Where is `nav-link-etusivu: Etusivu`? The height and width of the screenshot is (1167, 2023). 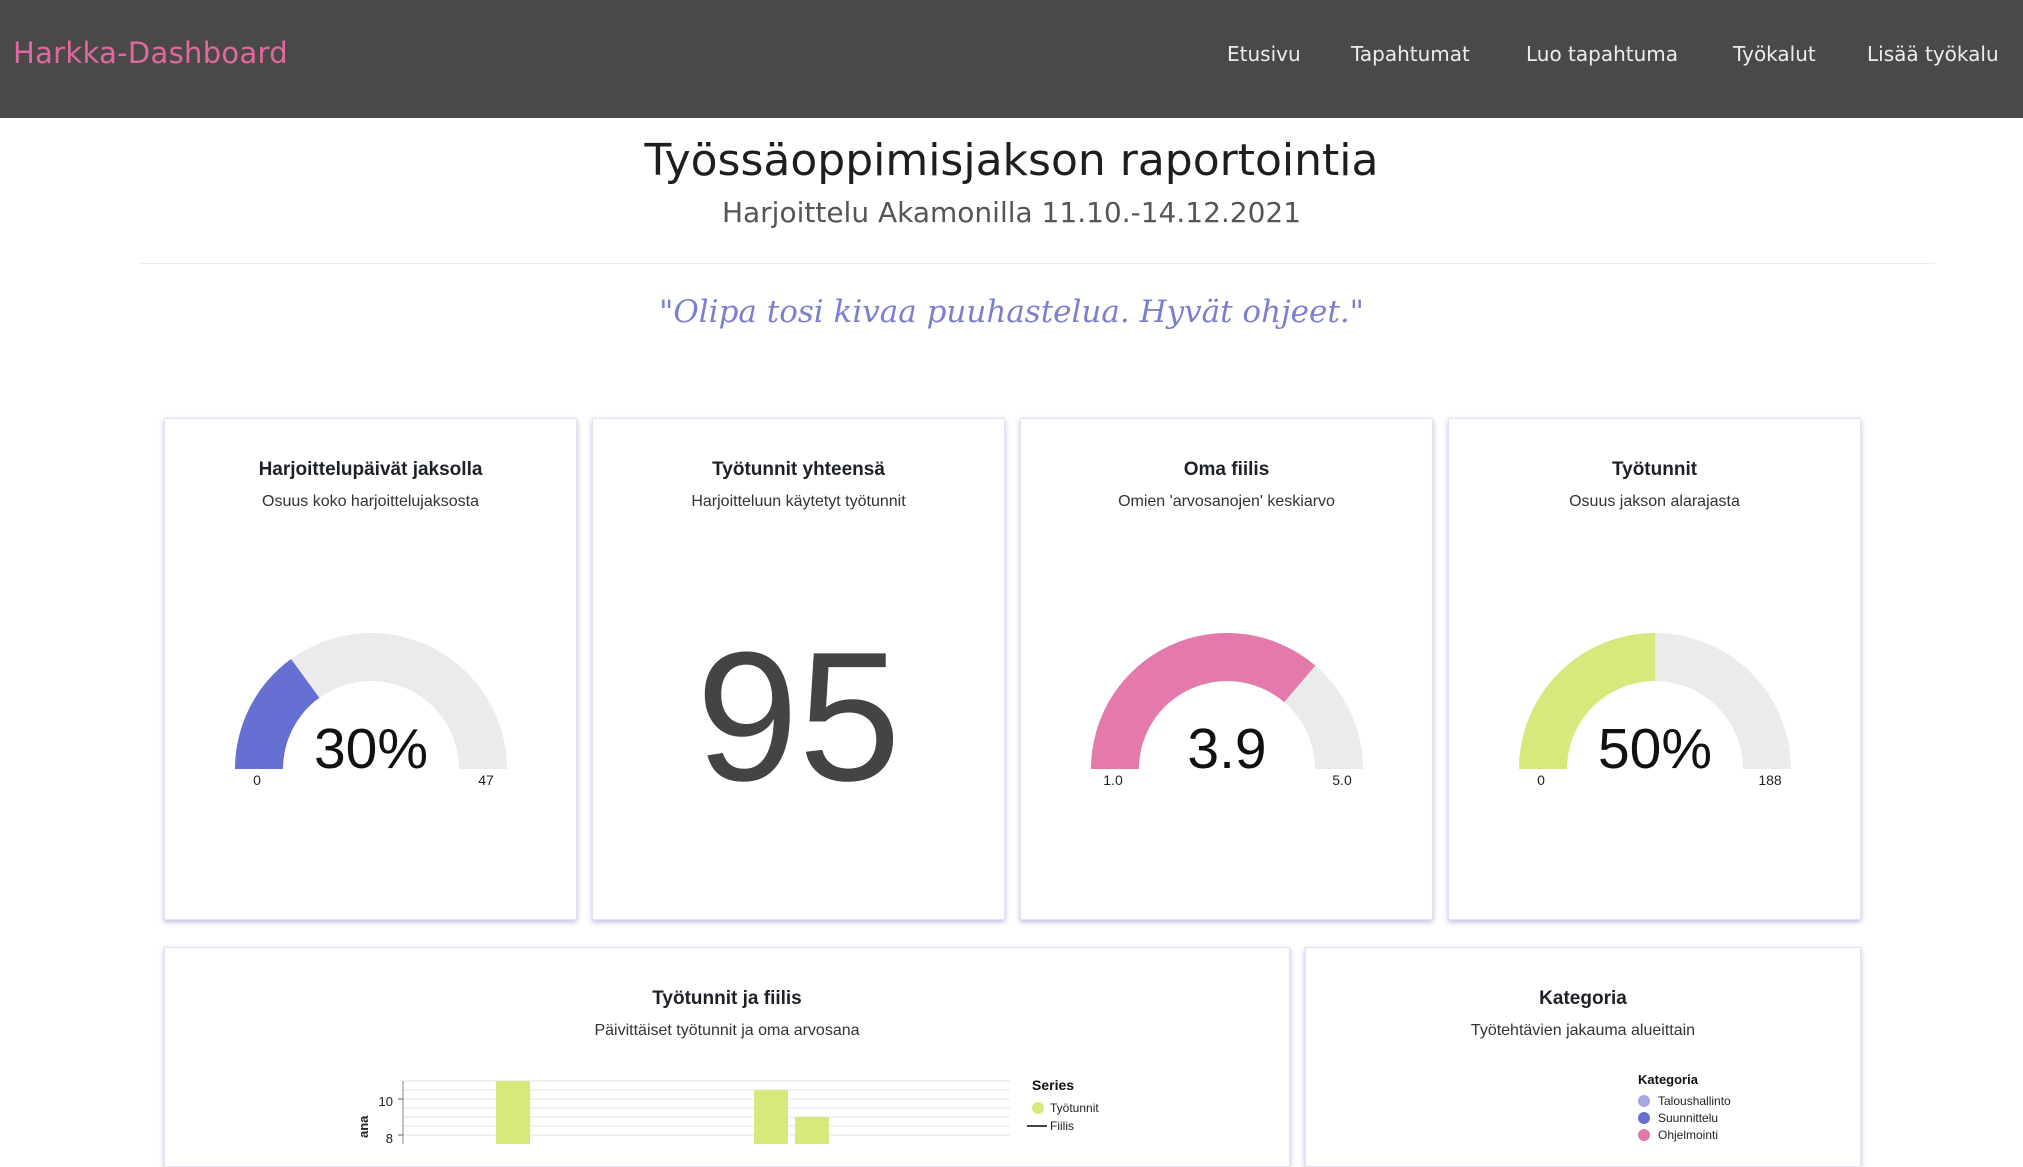 nav-link-etusivu: Etusivu is located at coordinates (1264, 54).